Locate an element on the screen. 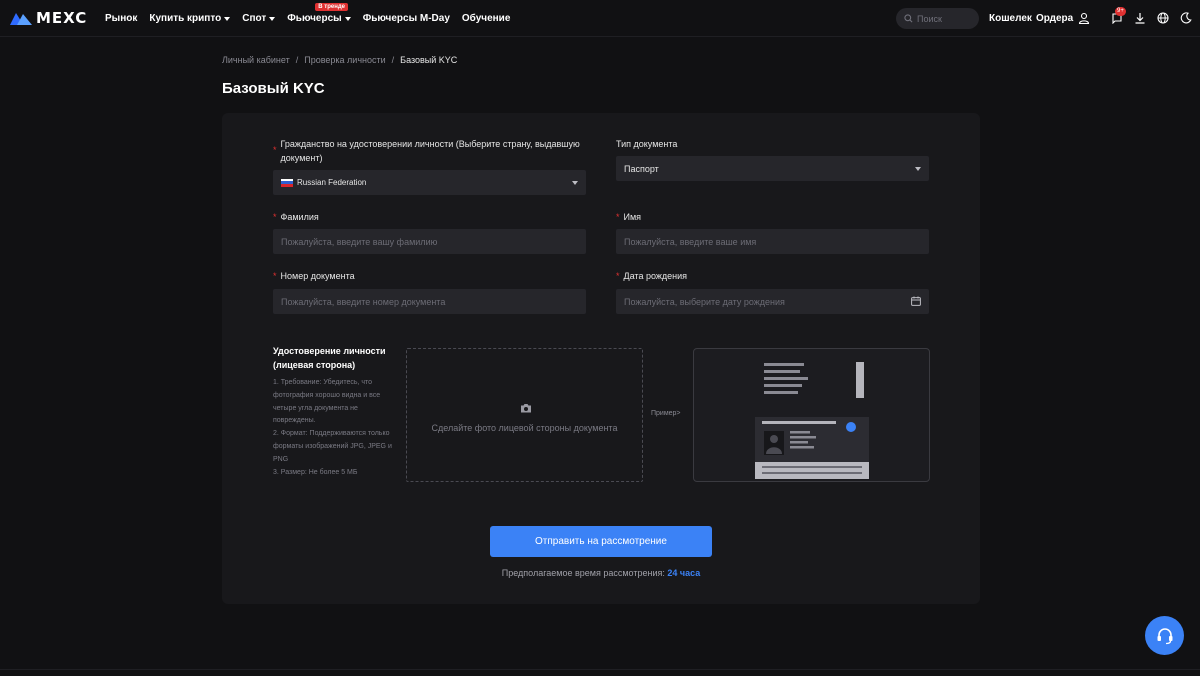 This screenshot has height=676, width=1200. nav-learn: Обучение is located at coordinates (486, 18).